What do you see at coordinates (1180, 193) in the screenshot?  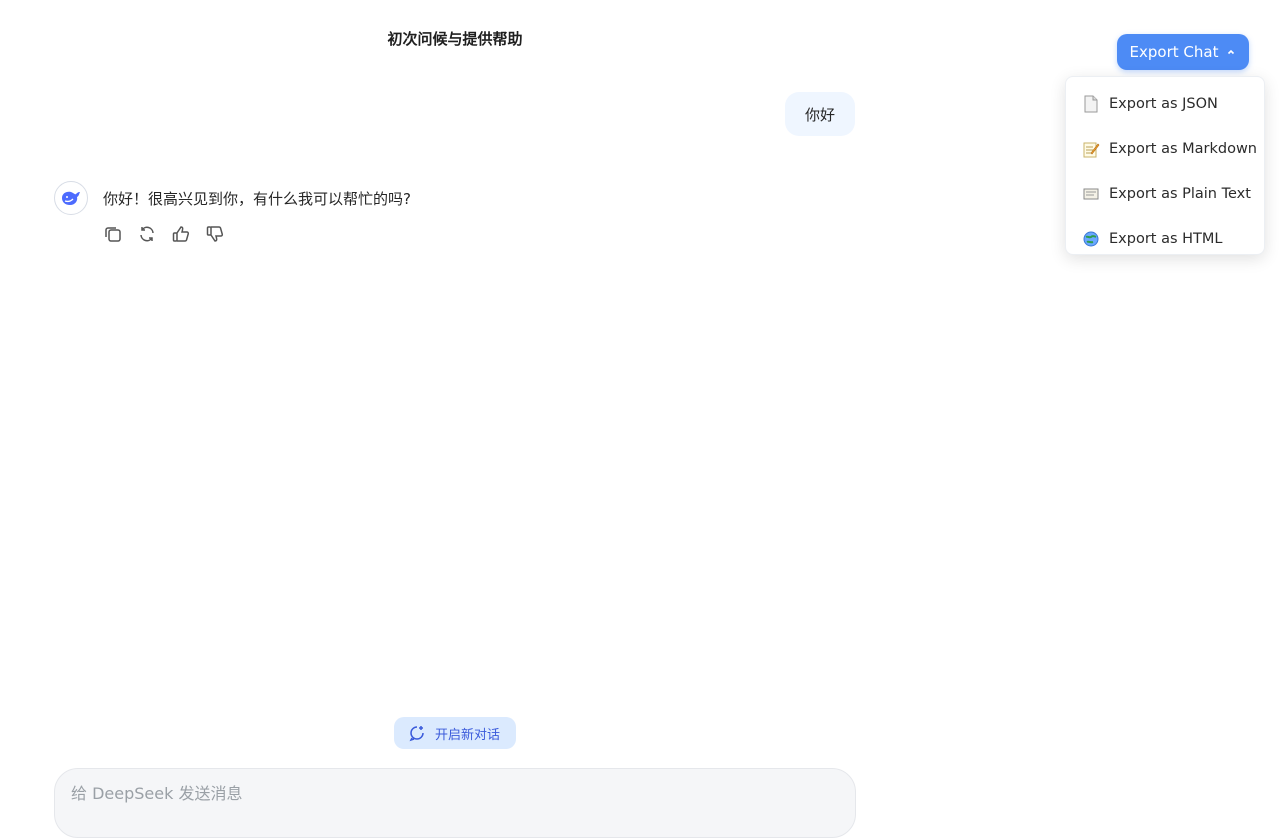 I see `export-text-label: Export as Plain Text` at bounding box center [1180, 193].